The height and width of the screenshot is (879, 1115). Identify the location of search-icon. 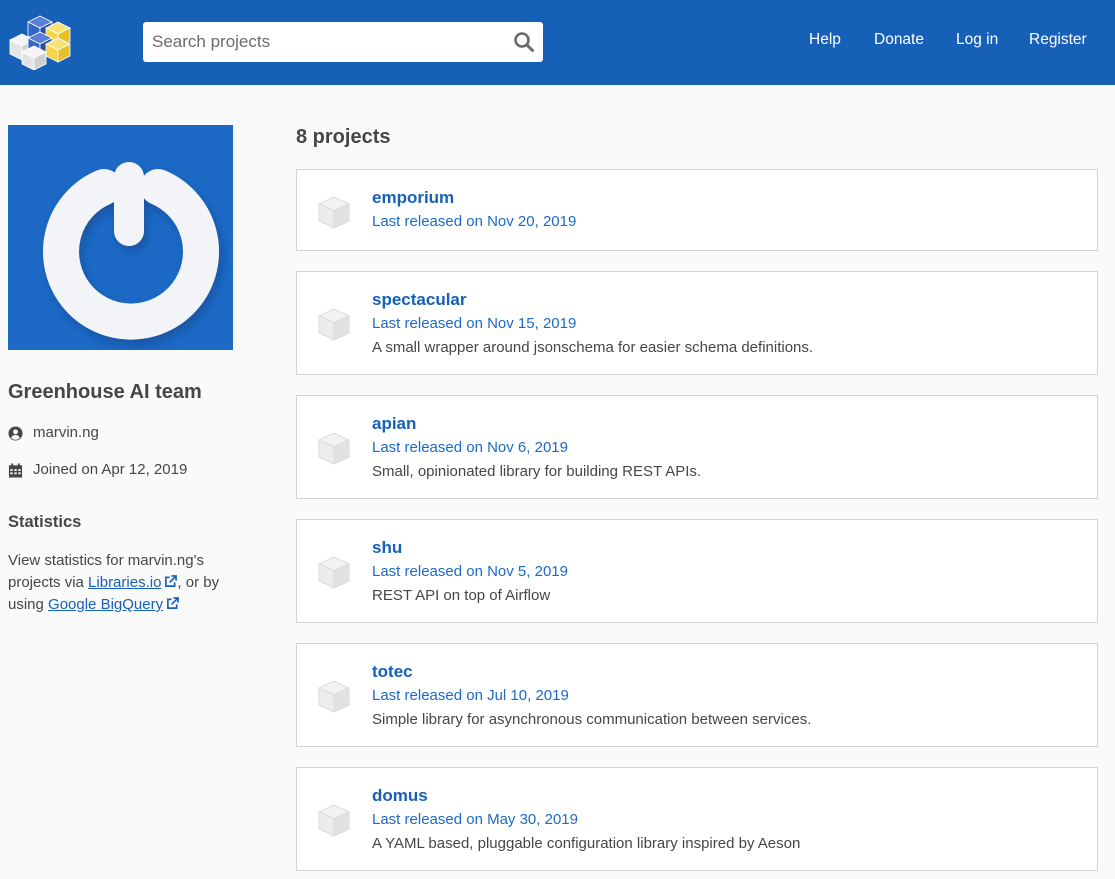
(524, 42).